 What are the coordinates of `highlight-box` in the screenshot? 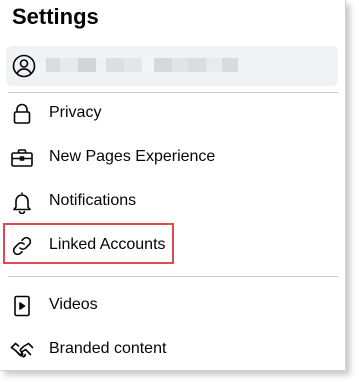 It's located at (88, 243).